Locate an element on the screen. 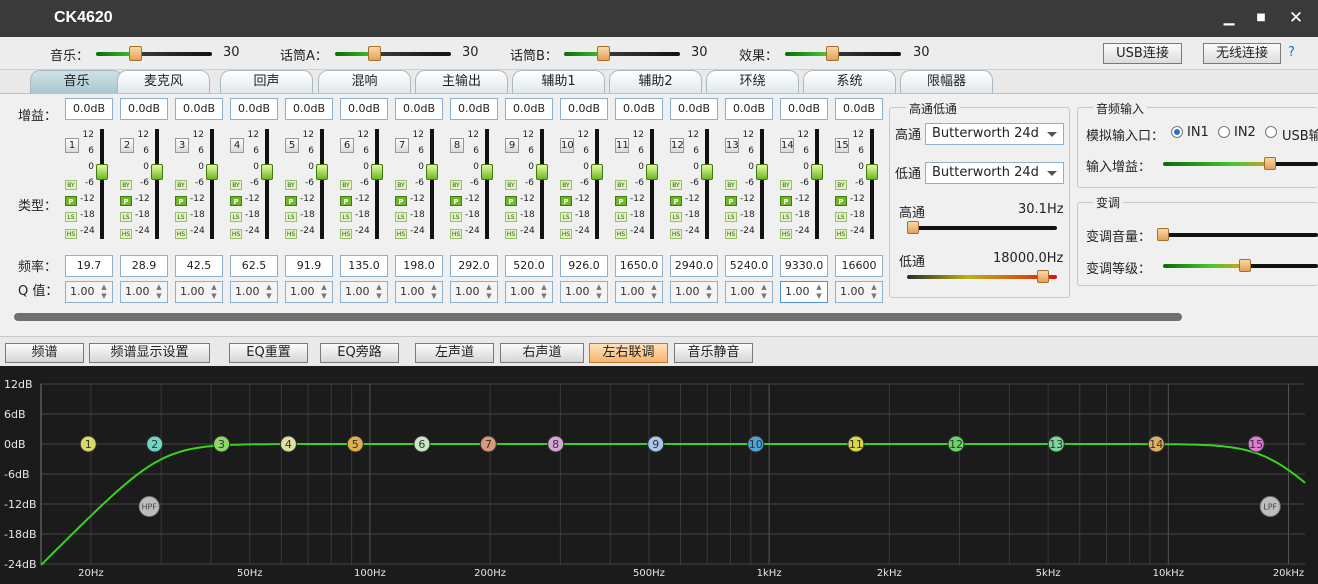 The height and width of the screenshot is (584, 1318). gain-input-13: 0.0dB is located at coordinates (749, 109).